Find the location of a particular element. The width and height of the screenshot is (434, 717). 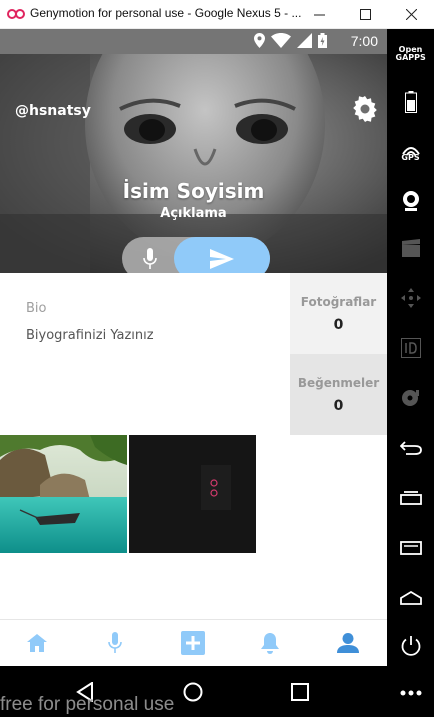

status-icons is located at coordinates (290, 40).